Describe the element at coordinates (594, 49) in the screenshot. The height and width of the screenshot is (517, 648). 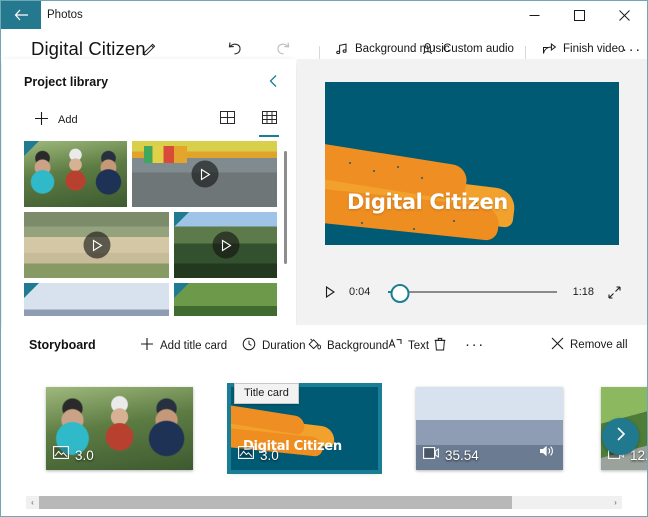
I see `finish-video-label: Finish video` at that location.